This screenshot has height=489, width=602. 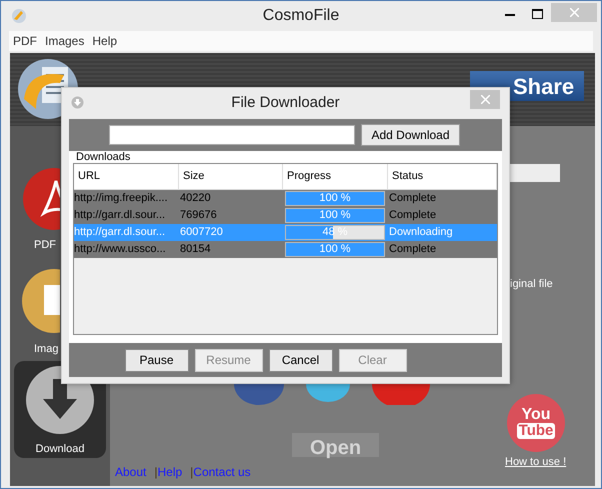 I want to click on dialog-title: File Downloader, so click(x=285, y=103).